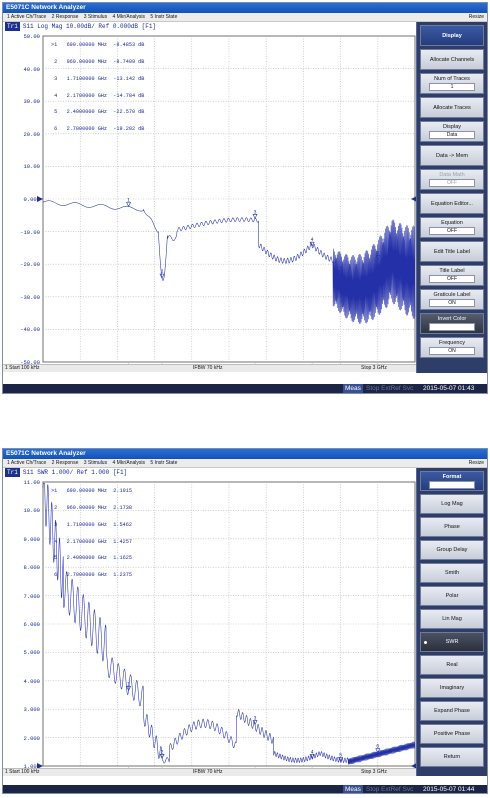 Image resolution: width=490 pixels, height=798 pixels. What do you see at coordinates (452, 107) in the screenshot?
I see `softkey-allocate-traces: Allocate Traces` at bounding box center [452, 107].